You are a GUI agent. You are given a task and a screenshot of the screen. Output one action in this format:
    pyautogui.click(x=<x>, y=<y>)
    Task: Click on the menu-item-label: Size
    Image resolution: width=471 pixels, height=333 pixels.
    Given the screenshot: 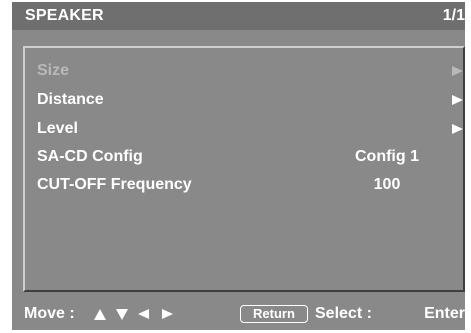 What is the action you would take?
    pyautogui.click(x=53, y=70)
    